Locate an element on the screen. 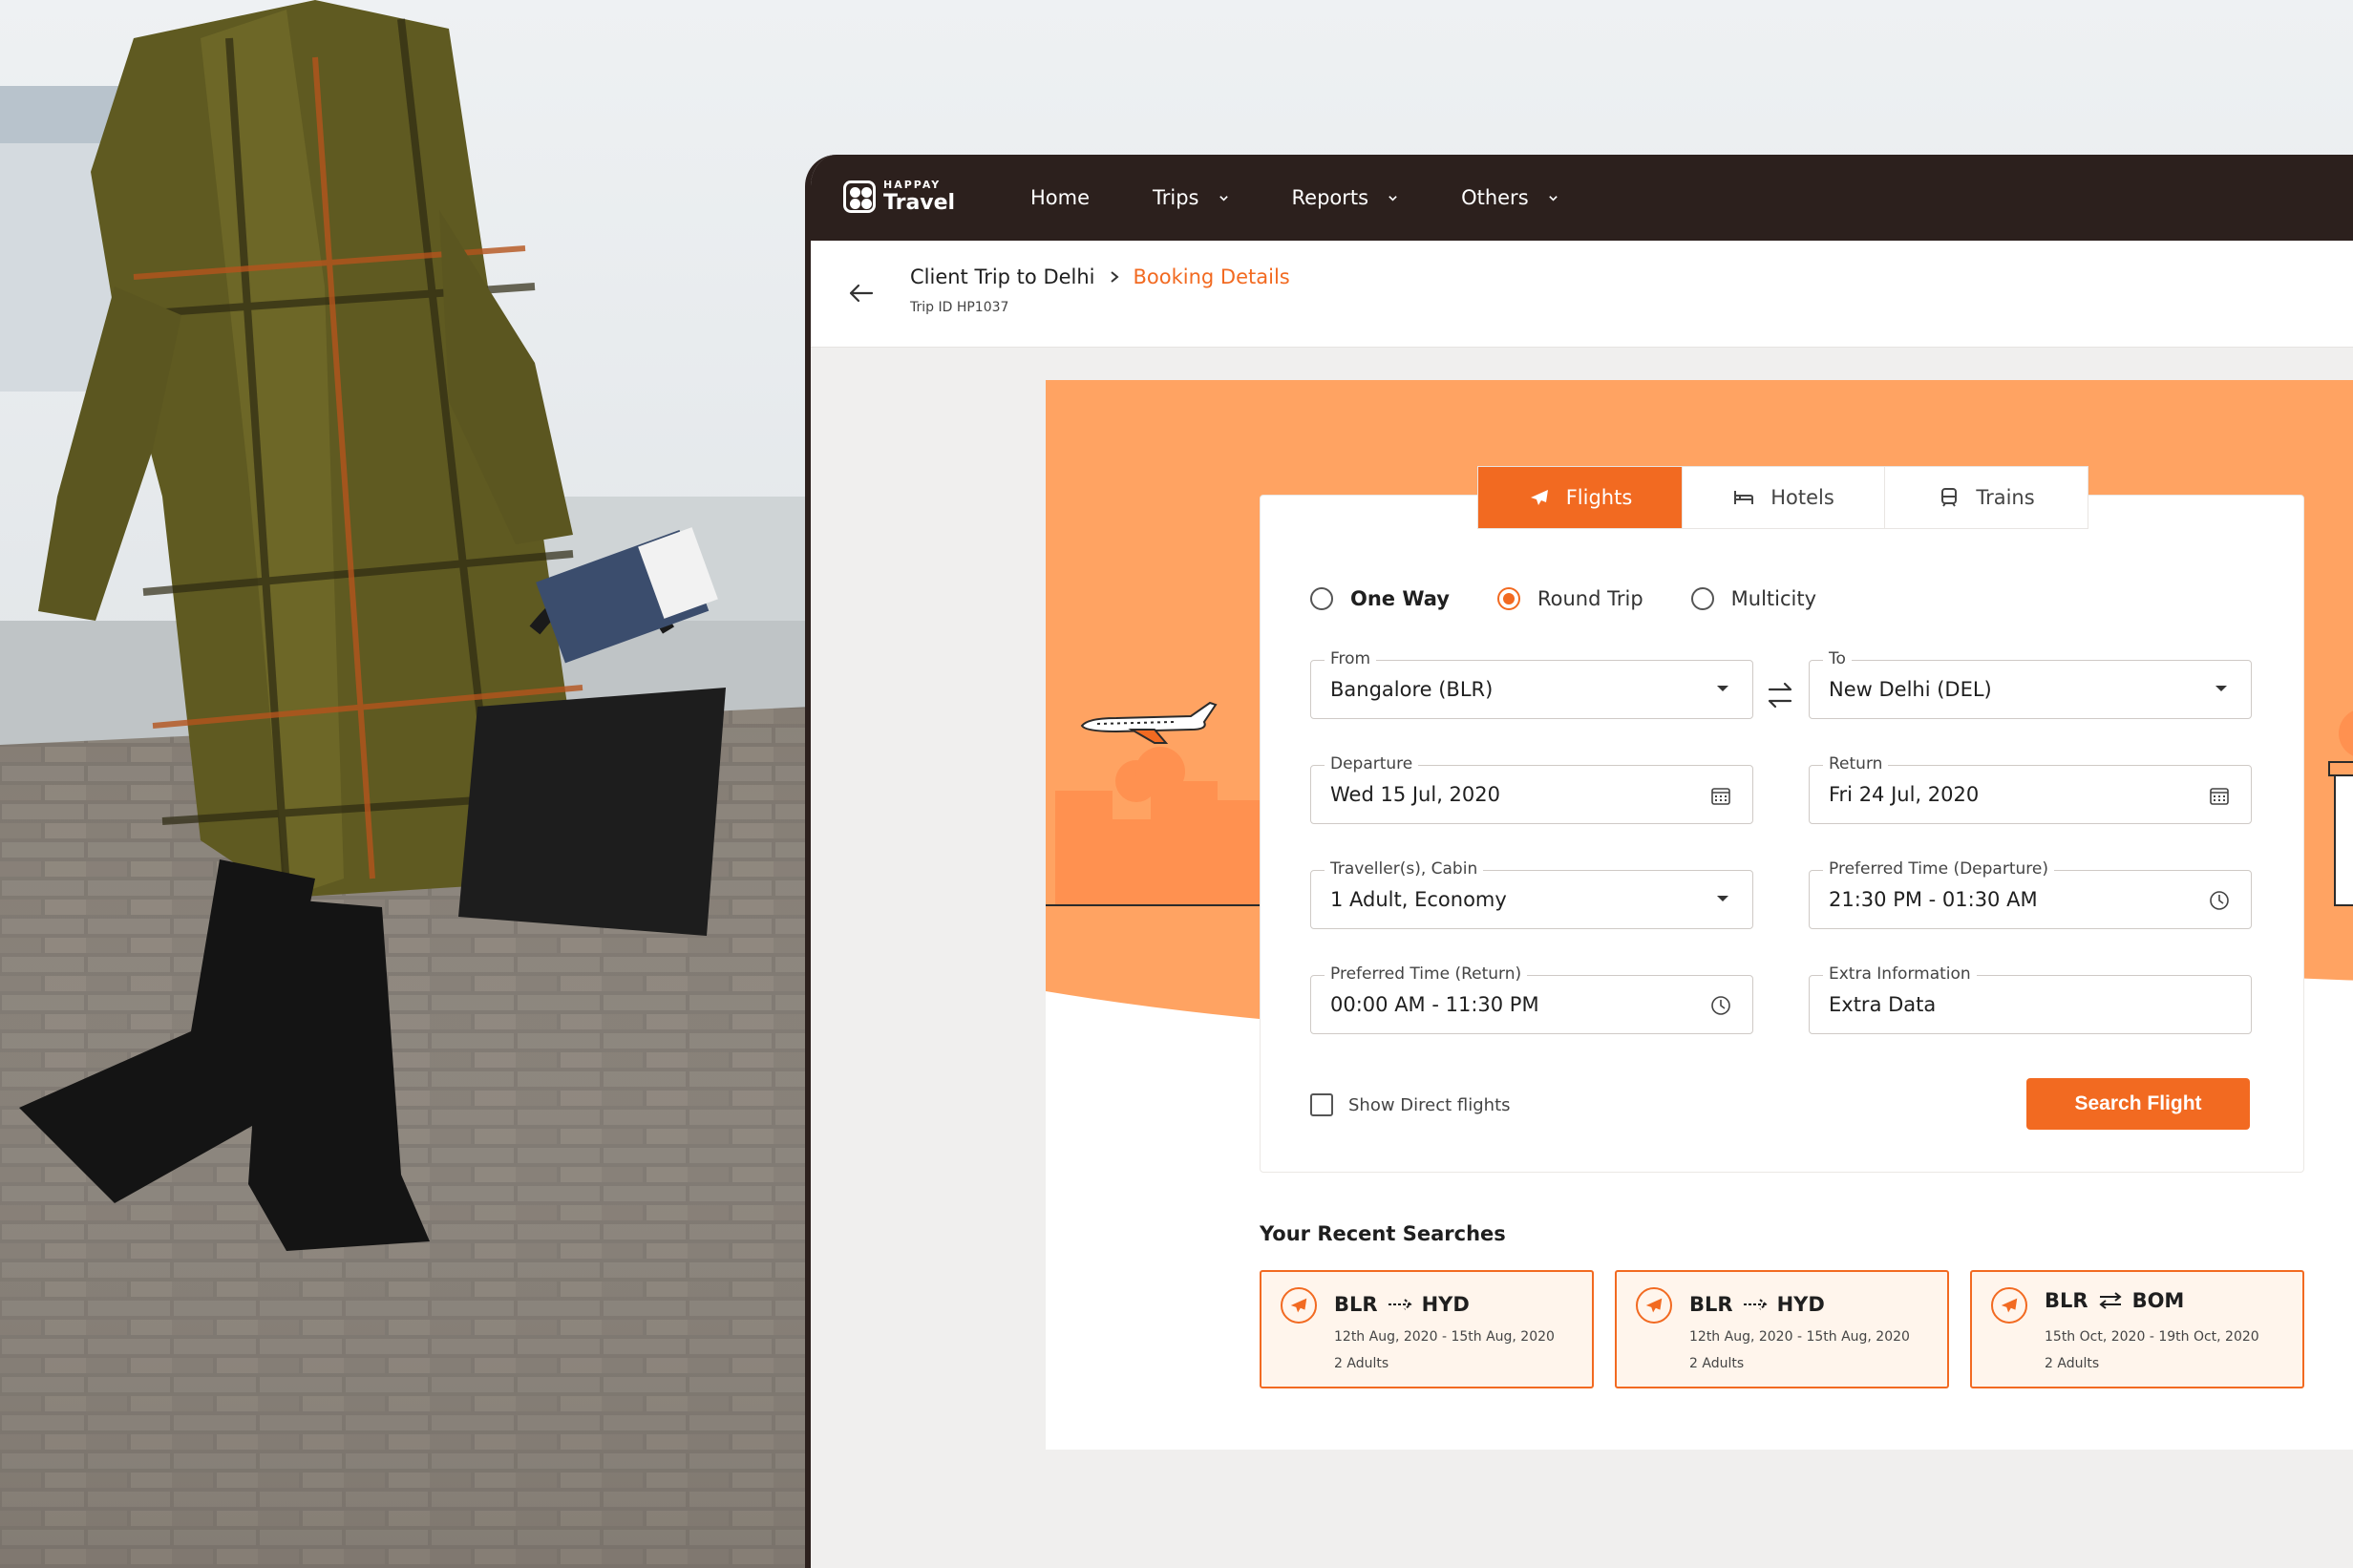  departure-date-field: Departure Wed 15 Jul, 2020 is located at coordinates (1531, 789).